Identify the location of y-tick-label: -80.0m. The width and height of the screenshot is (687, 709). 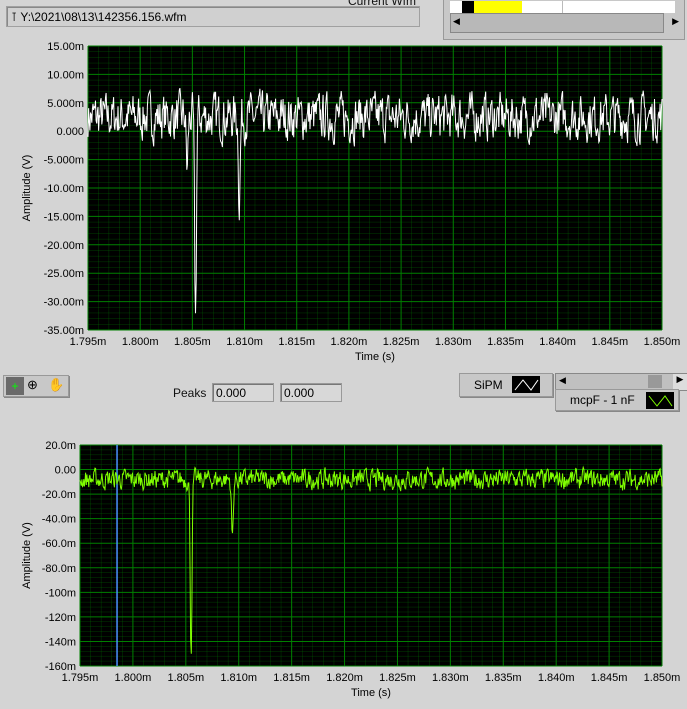
(59, 569).